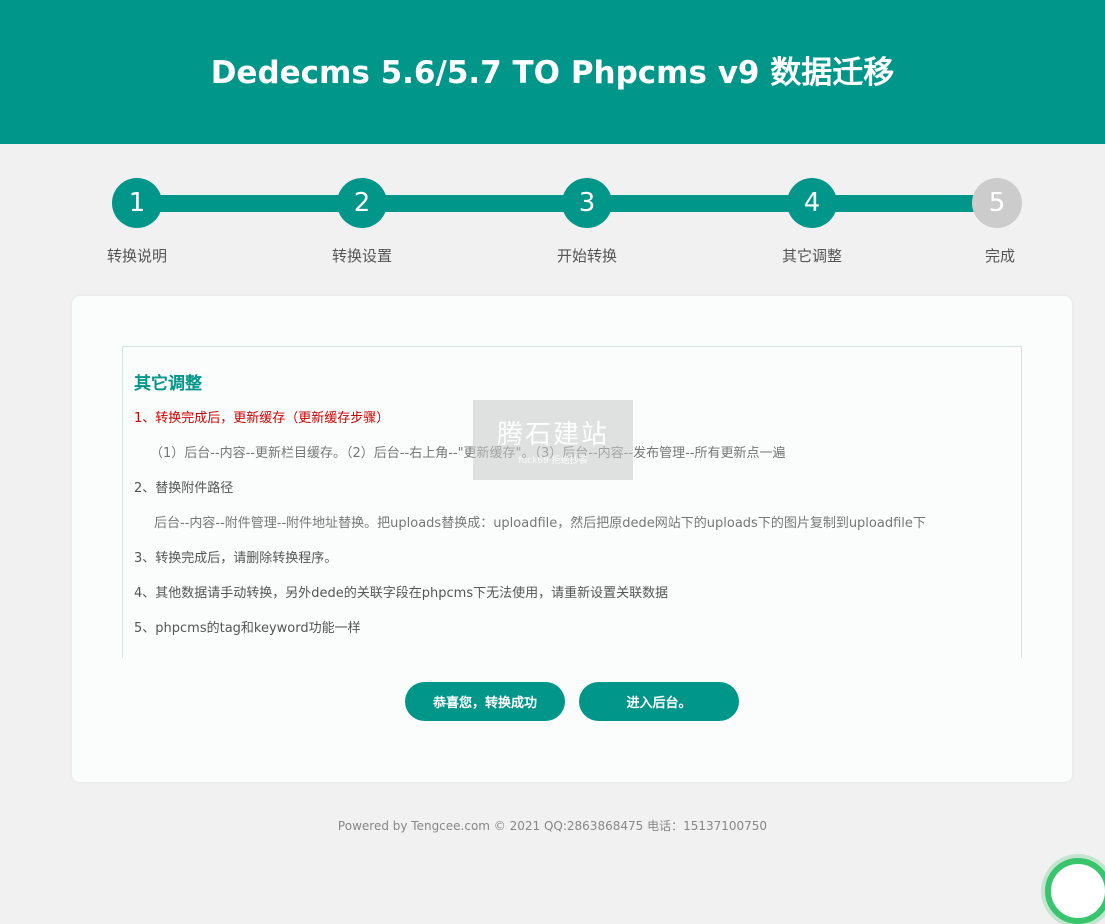 The image size is (1105, 924). Describe the element at coordinates (1075, 891) in the screenshot. I see `chat-widget-icon` at that location.